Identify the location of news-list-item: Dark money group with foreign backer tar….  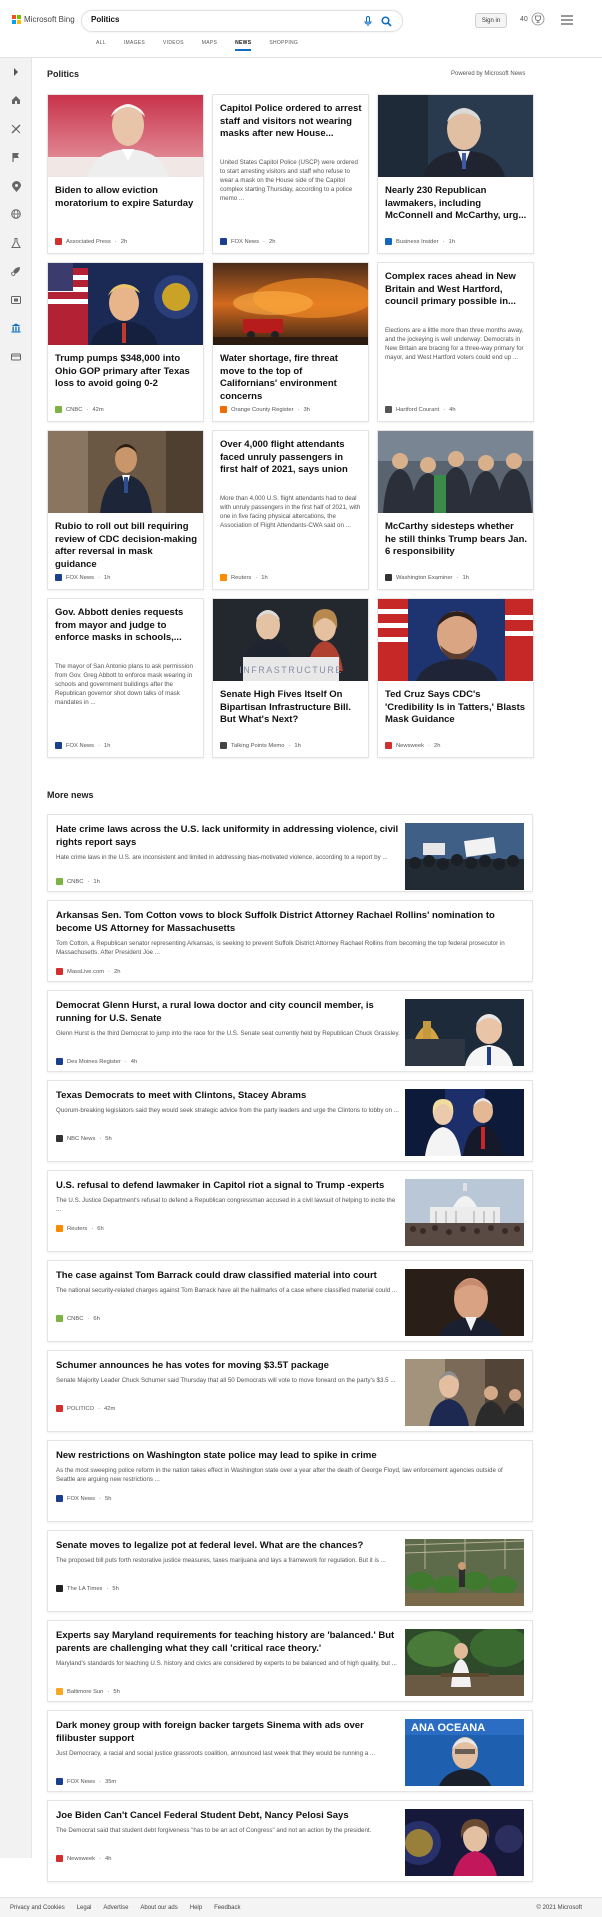
(290, 1751).